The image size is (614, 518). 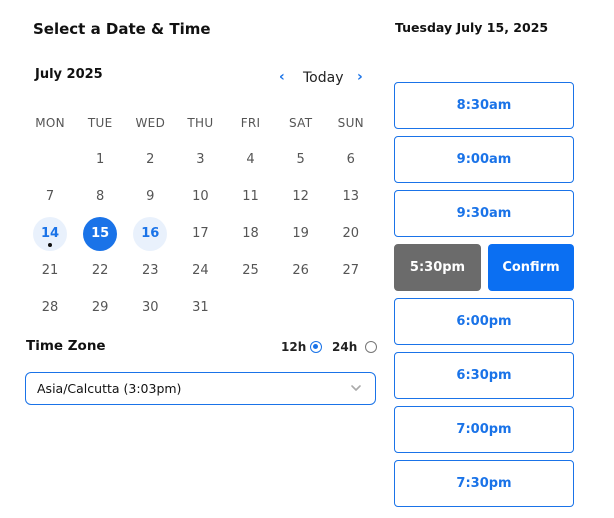 I want to click on calendar-day: 11, so click(x=251, y=197).